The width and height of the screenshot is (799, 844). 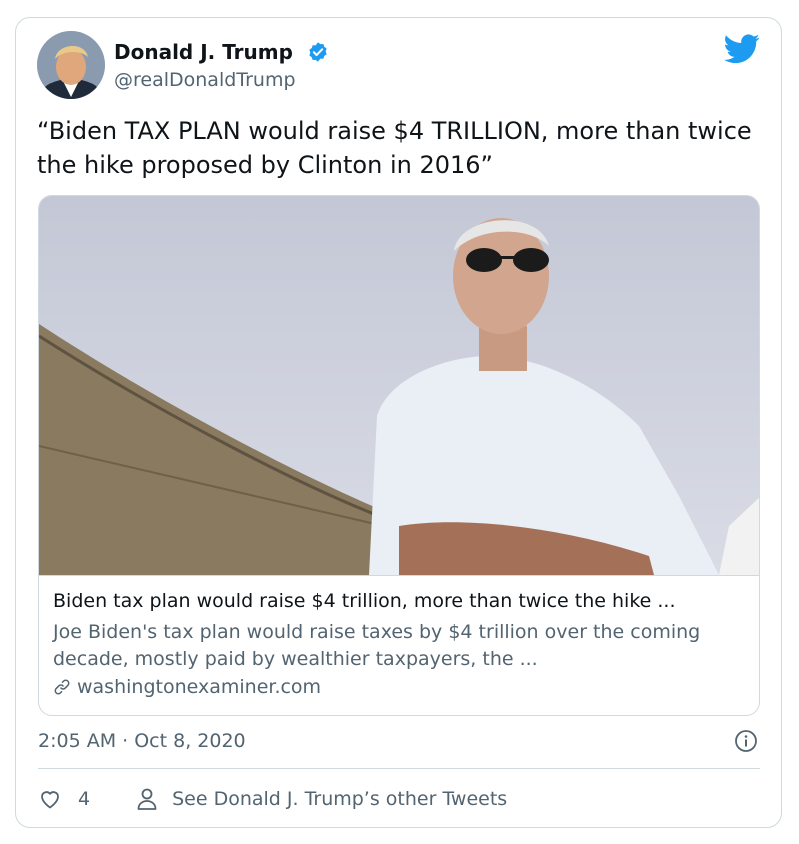 What do you see at coordinates (339, 799) in the screenshot?
I see `see-other-tweets-link: See Donald J. Trump’s other Tweets` at bounding box center [339, 799].